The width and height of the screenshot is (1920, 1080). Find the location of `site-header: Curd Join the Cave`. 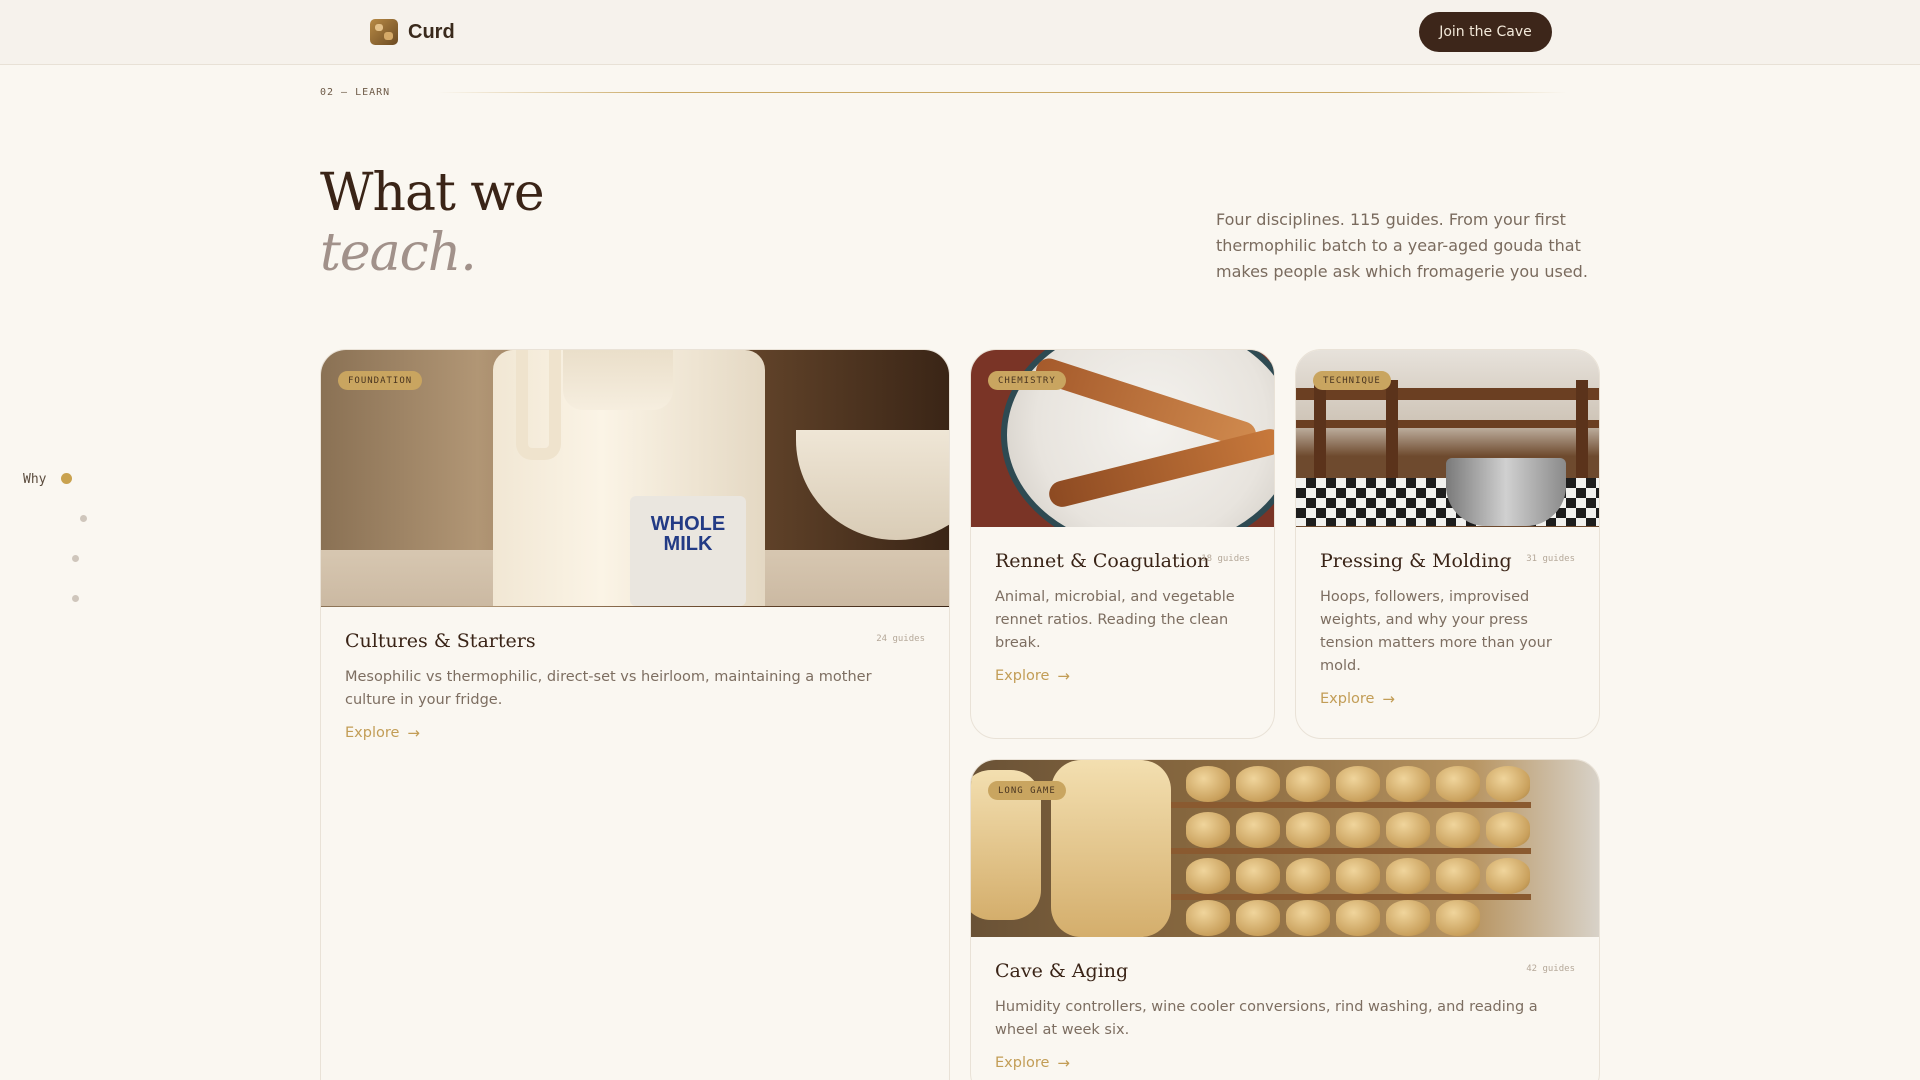

site-header: Curd Join the Cave is located at coordinates (960, 32).